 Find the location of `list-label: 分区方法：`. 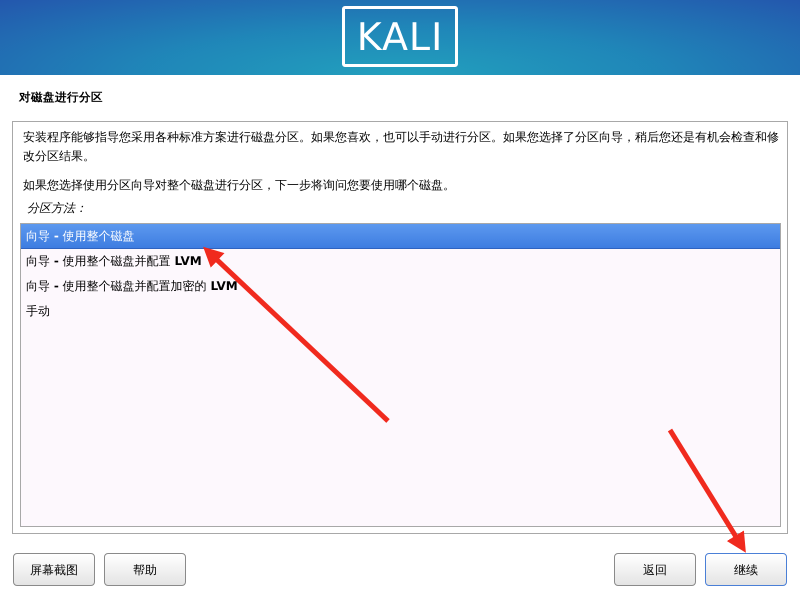

list-label: 分区方法： is located at coordinates (57, 208).